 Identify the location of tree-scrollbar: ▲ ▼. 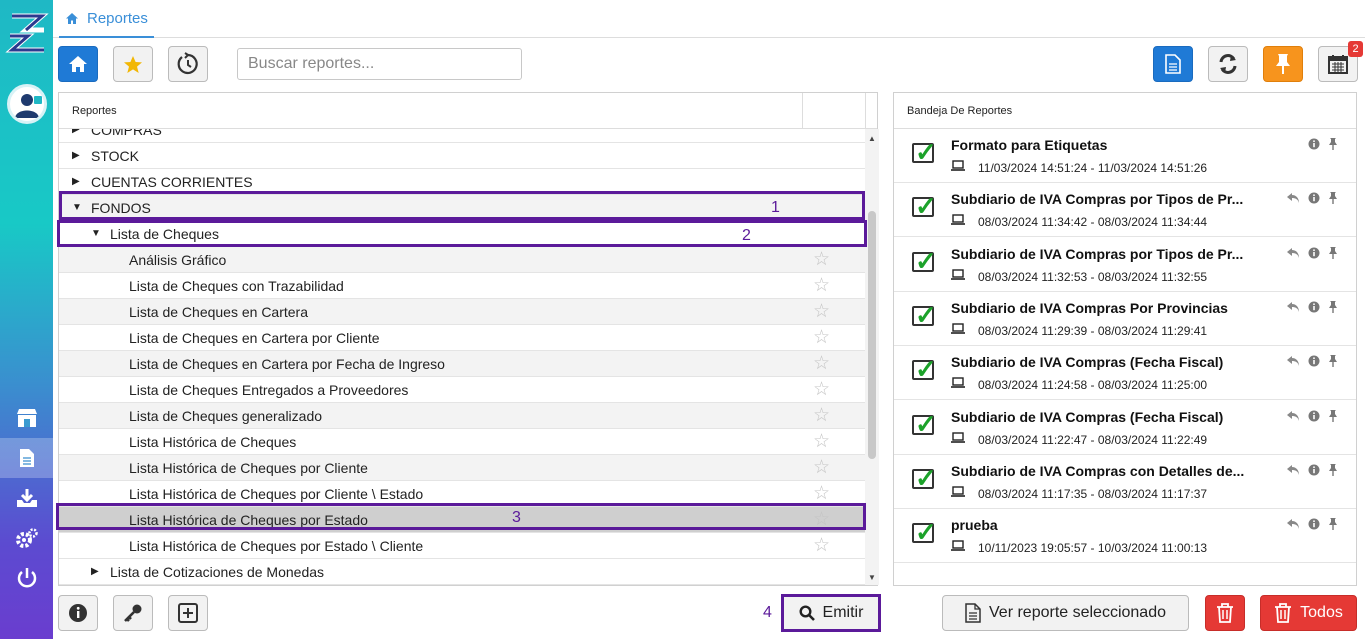
(872, 357).